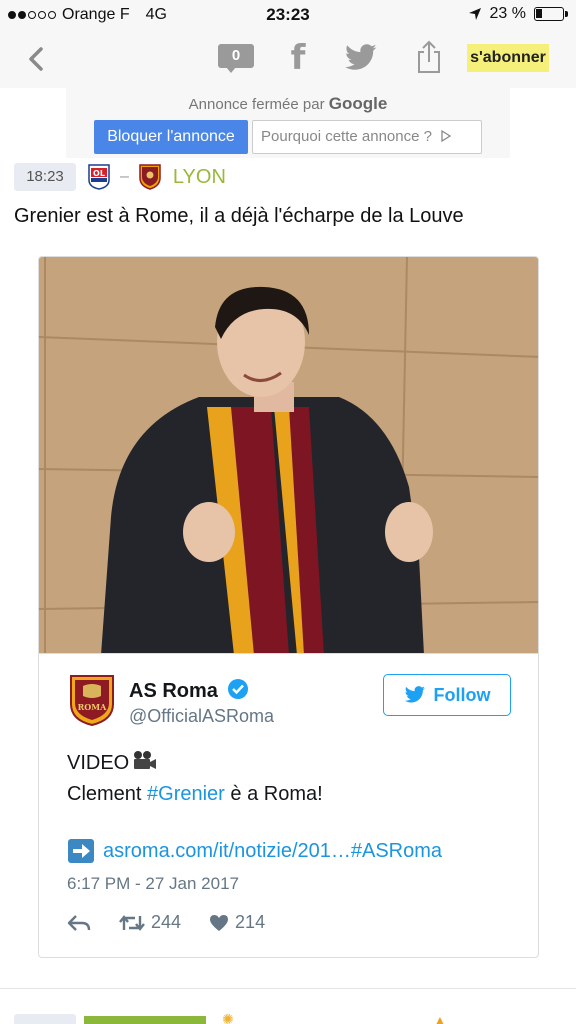 This screenshot has height=1024, width=576. Describe the element at coordinates (474, 14) in the screenshot. I see `location-arrow-icon` at that location.